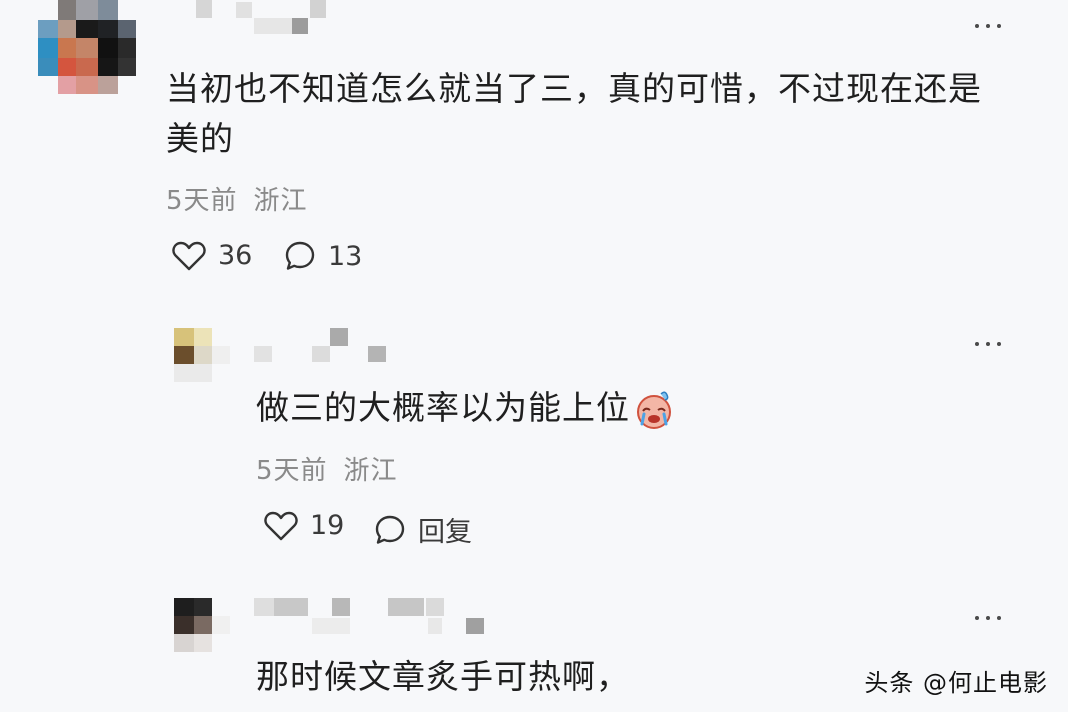 This screenshot has width=1068, height=712. Describe the element at coordinates (443, 676) in the screenshot. I see `comment-text: 那时候文章炙手可热啊，` at that location.